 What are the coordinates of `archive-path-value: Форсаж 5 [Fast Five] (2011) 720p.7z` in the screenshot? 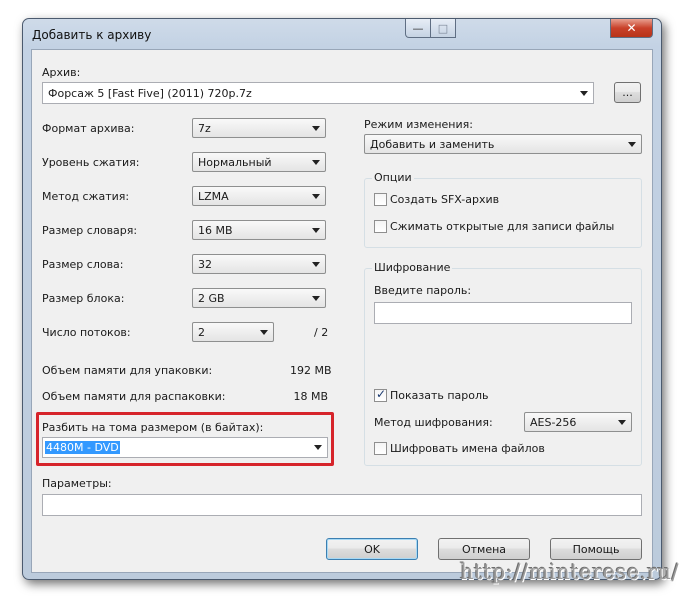 It's located at (150, 93).